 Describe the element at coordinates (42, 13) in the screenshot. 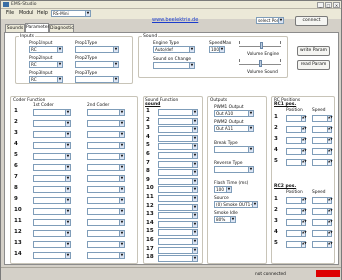

I see `menu-help: Help` at that location.